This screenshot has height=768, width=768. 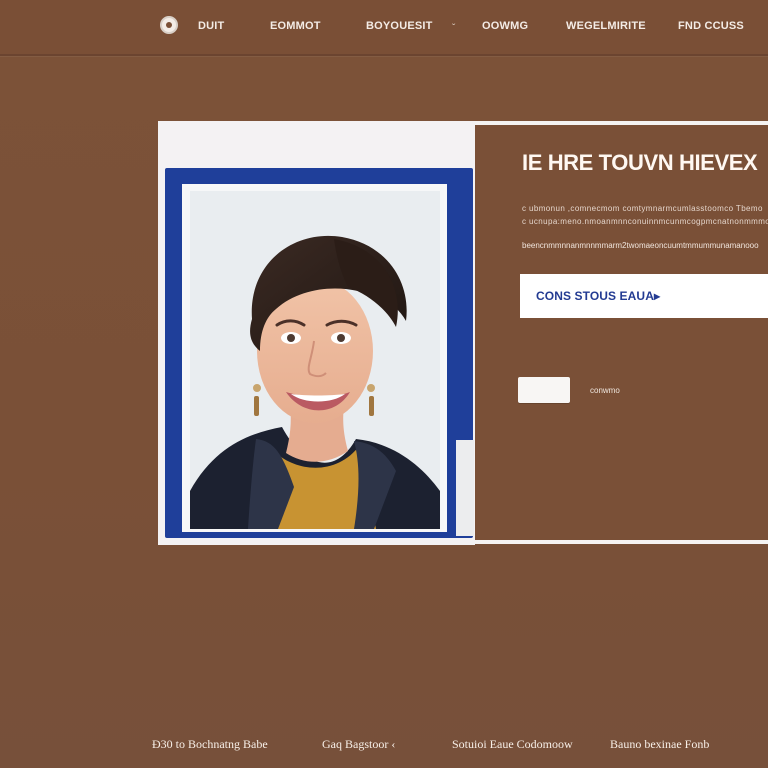 What do you see at coordinates (711, 26) in the screenshot?
I see `nav-item-fnd-ccuss: FND CCUSS` at bounding box center [711, 26].